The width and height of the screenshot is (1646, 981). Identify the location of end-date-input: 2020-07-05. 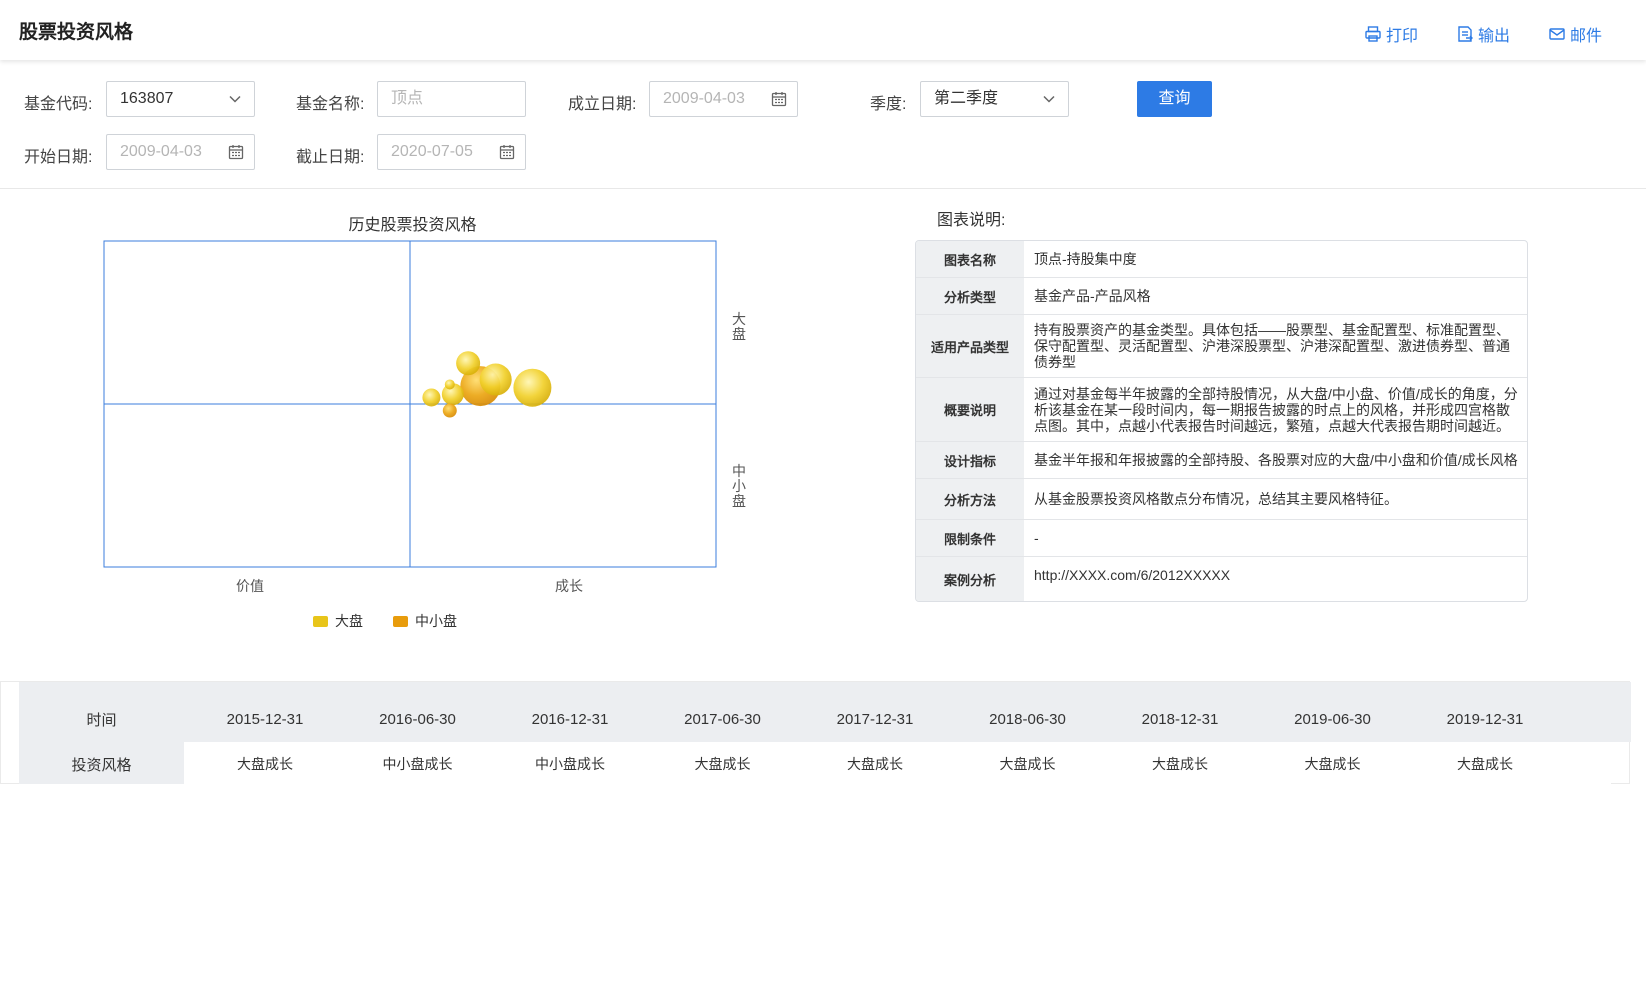
(451, 152).